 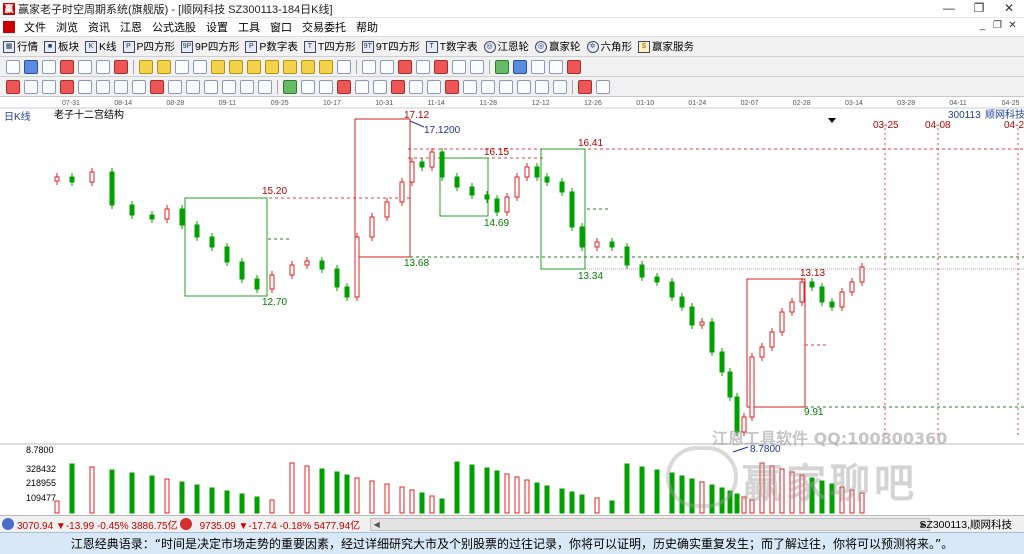 I want to click on tool-ind29-icon, so click(x=524, y=86).